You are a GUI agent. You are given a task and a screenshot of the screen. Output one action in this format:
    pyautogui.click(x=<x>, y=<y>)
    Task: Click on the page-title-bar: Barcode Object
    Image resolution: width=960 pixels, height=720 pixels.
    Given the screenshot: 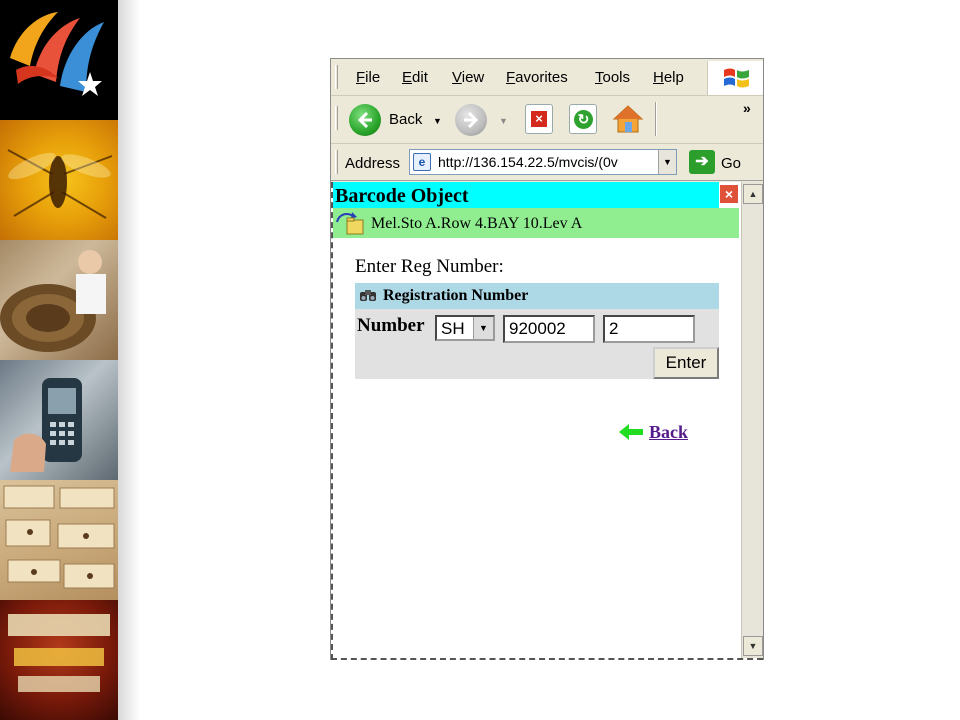 What is the action you would take?
    pyautogui.click(x=526, y=195)
    